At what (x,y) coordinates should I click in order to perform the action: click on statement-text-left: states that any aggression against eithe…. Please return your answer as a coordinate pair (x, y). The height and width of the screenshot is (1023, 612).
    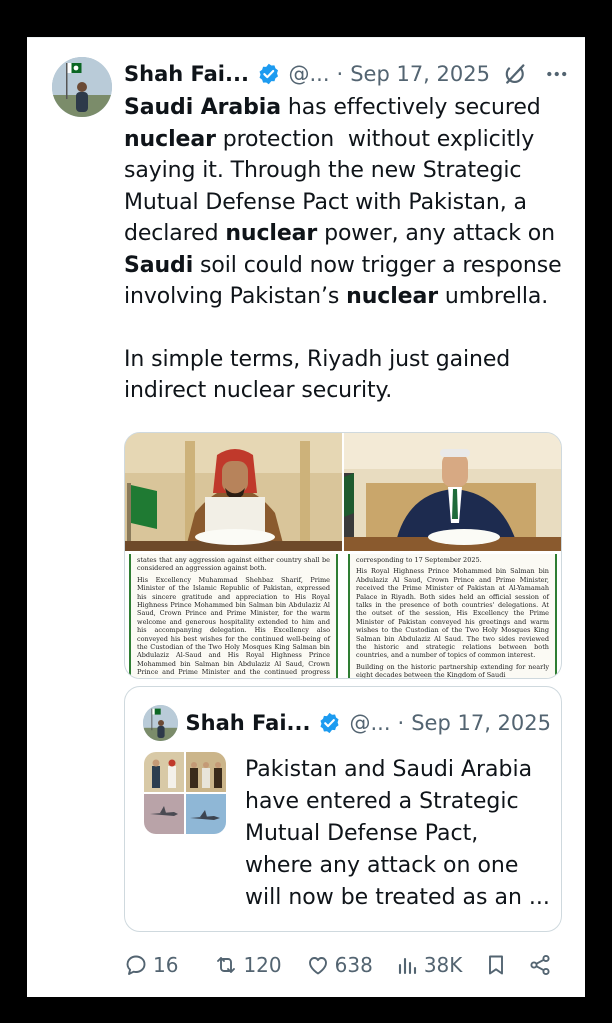
    Looking at the image, I should click on (233, 616).